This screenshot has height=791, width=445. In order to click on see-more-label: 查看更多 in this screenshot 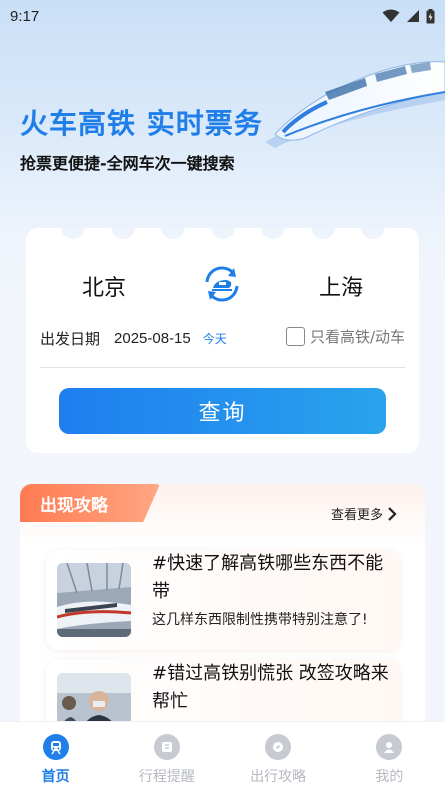, I will do `click(356, 515)`.